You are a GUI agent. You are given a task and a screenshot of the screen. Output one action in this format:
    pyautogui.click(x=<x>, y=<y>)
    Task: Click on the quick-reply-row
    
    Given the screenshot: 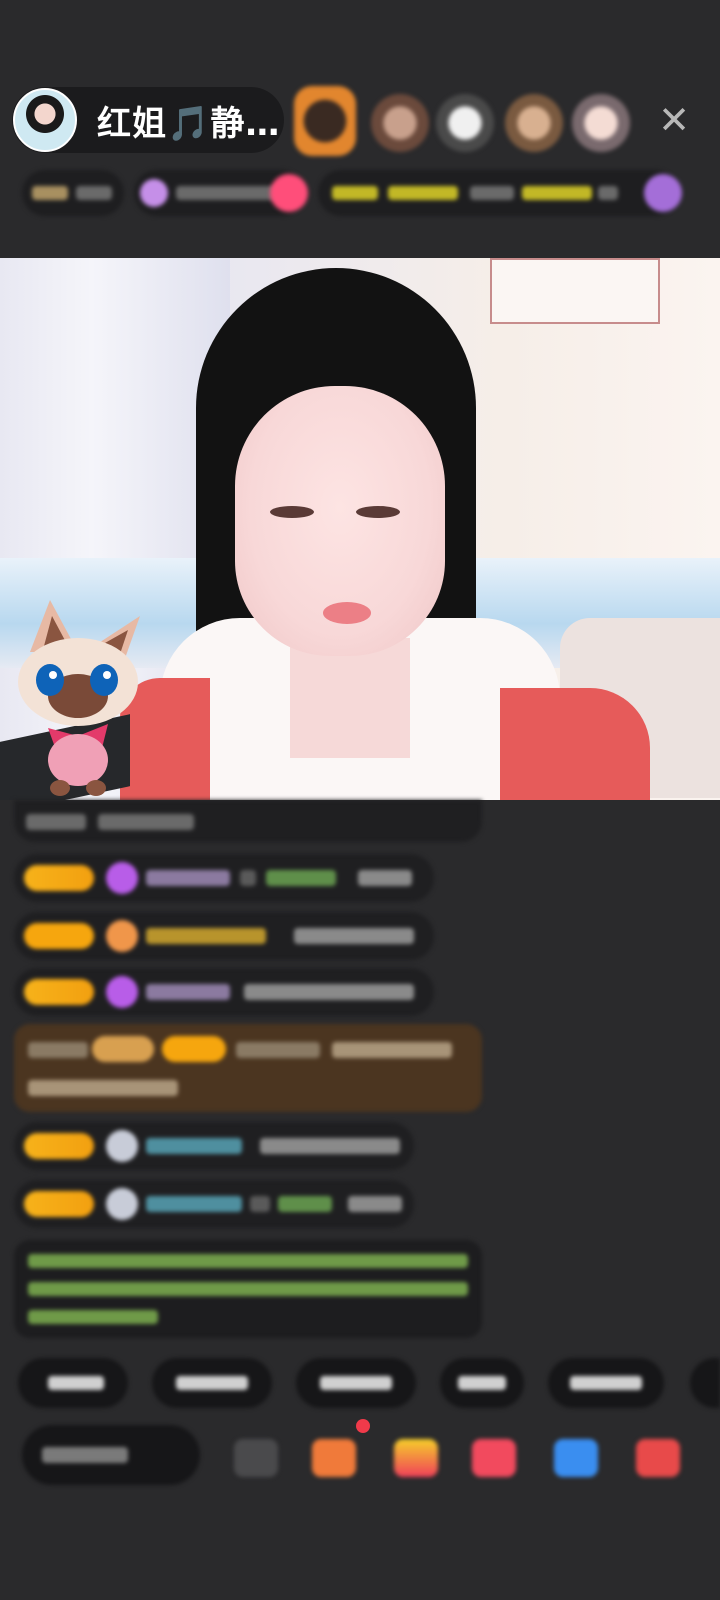 What is the action you would take?
    pyautogui.click(x=360, y=1383)
    